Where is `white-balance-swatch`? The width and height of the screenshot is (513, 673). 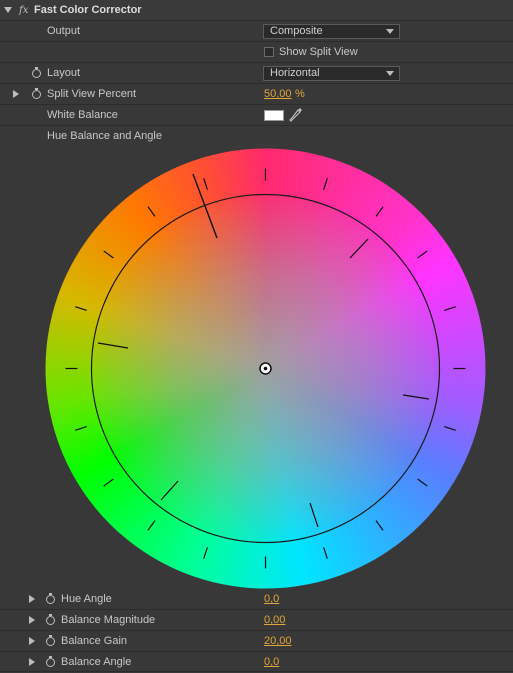 white-balance-swatch is located at coordinates (274, 115).